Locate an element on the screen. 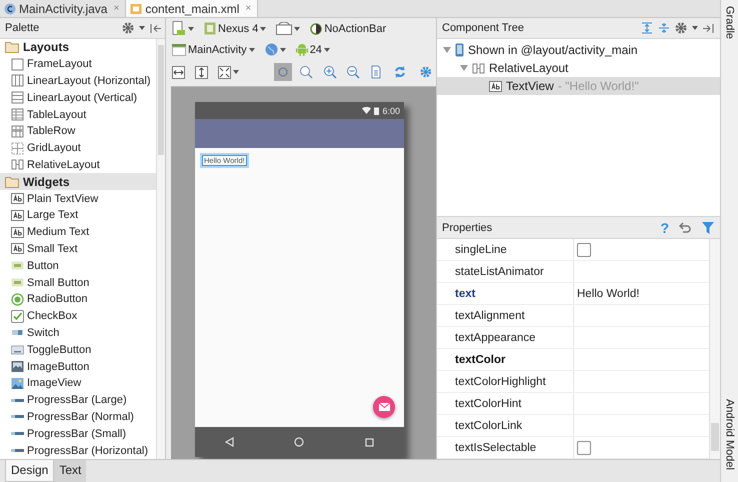 The image size is (738, 482). activity-dropdown: MainActivity is located at coordinates (213, 49).